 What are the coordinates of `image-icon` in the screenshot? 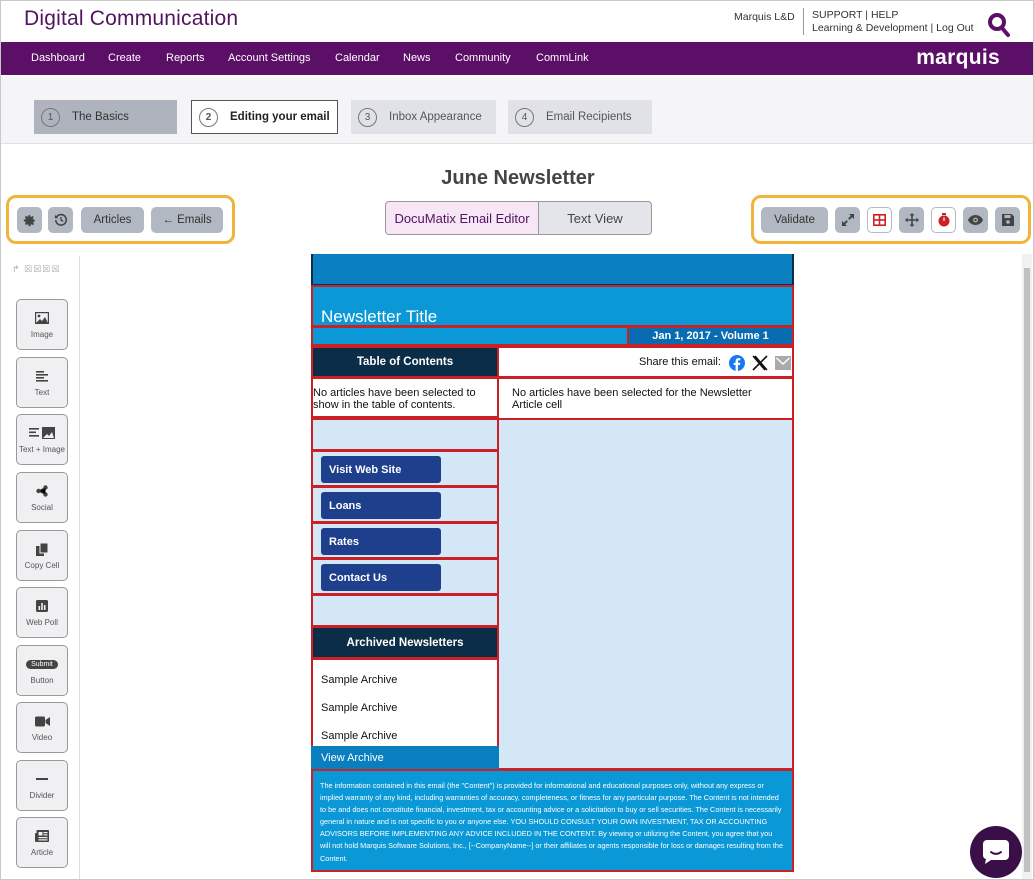 It's located at (42, 318).